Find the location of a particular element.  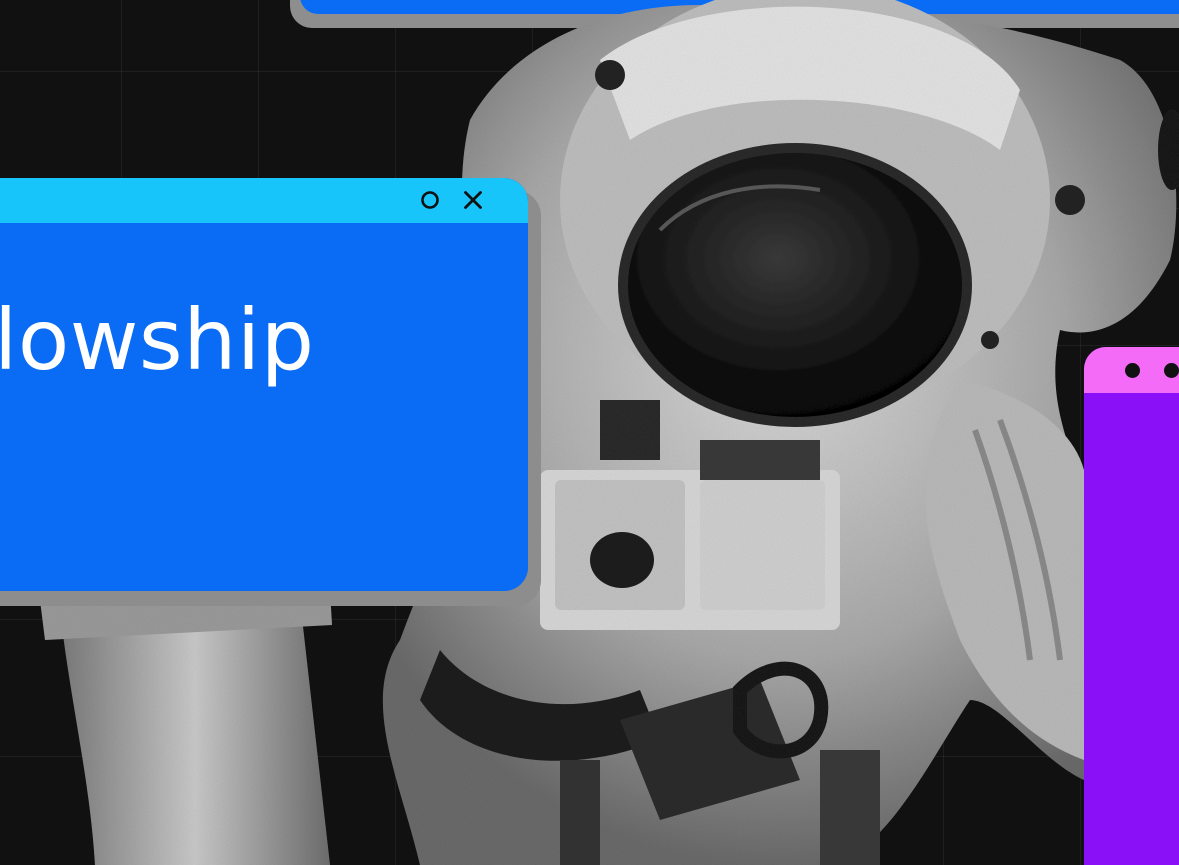

purple-window is located at coordinates (1131, 606).